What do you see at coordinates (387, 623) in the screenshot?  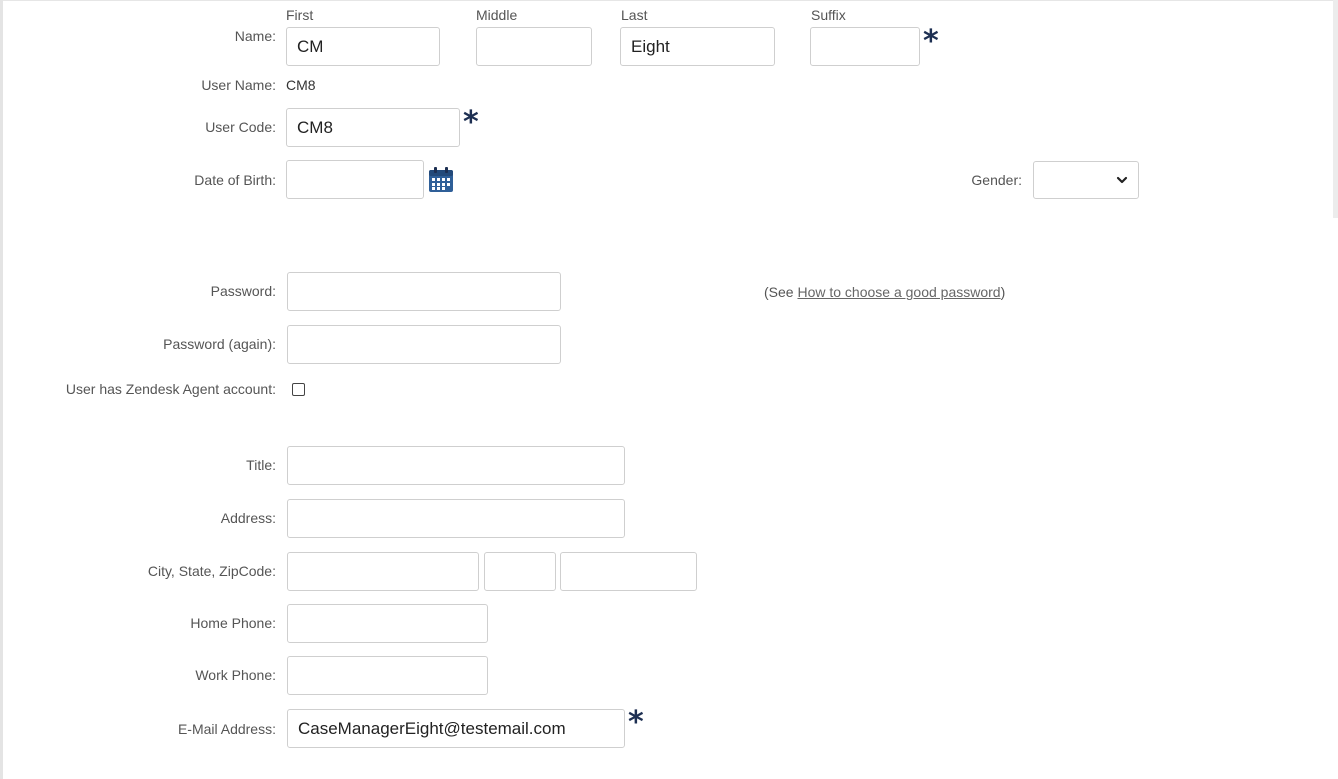 I see `home-phone-input` at bounding box center [387, 623].